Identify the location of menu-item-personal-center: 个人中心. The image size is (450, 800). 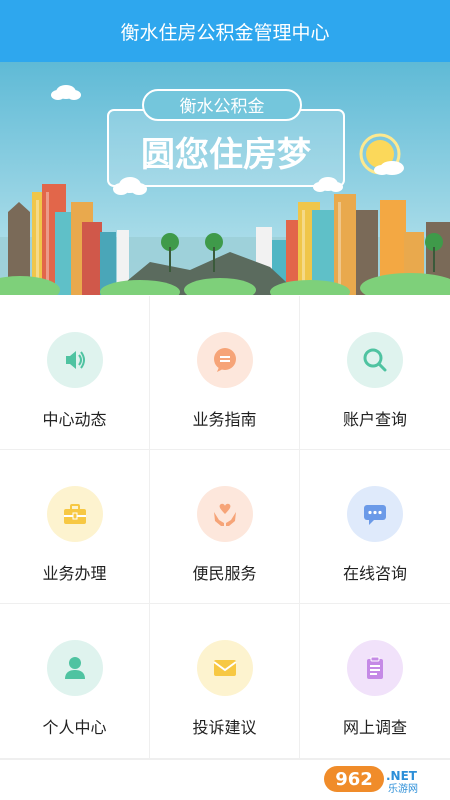
(74, 681).